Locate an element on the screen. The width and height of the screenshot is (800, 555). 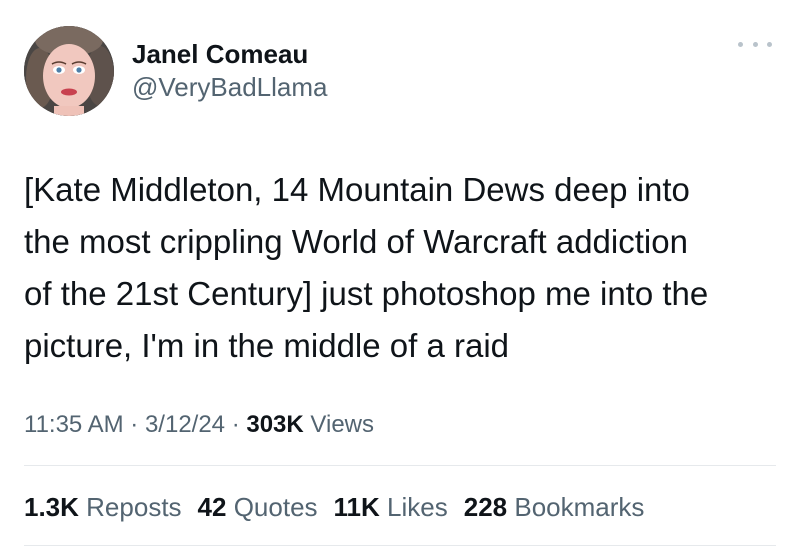
likes-stat: 11K Likes is located at coordinates (391, 507).